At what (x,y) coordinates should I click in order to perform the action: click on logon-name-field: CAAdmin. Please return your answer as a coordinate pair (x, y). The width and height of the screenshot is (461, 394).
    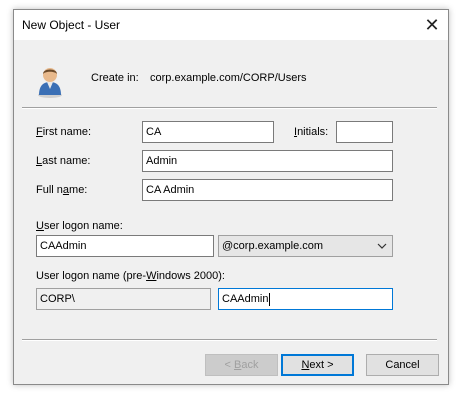
    Looking at the image, I should click on (125, 246).